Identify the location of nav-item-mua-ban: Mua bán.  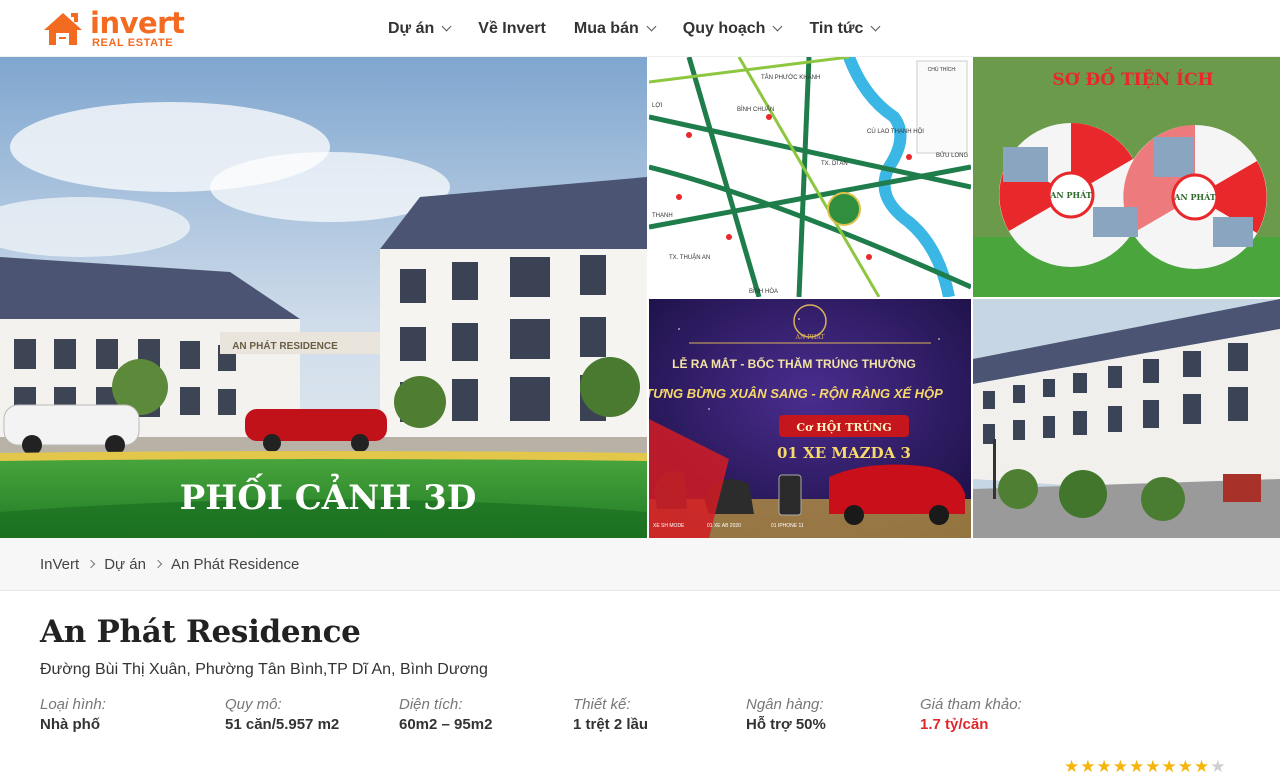
(615, 28).